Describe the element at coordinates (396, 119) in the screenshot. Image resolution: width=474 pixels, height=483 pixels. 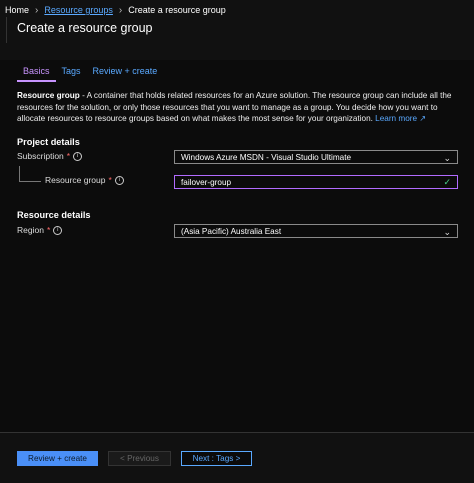
I see `learn-more-label: Learn more` at that location.